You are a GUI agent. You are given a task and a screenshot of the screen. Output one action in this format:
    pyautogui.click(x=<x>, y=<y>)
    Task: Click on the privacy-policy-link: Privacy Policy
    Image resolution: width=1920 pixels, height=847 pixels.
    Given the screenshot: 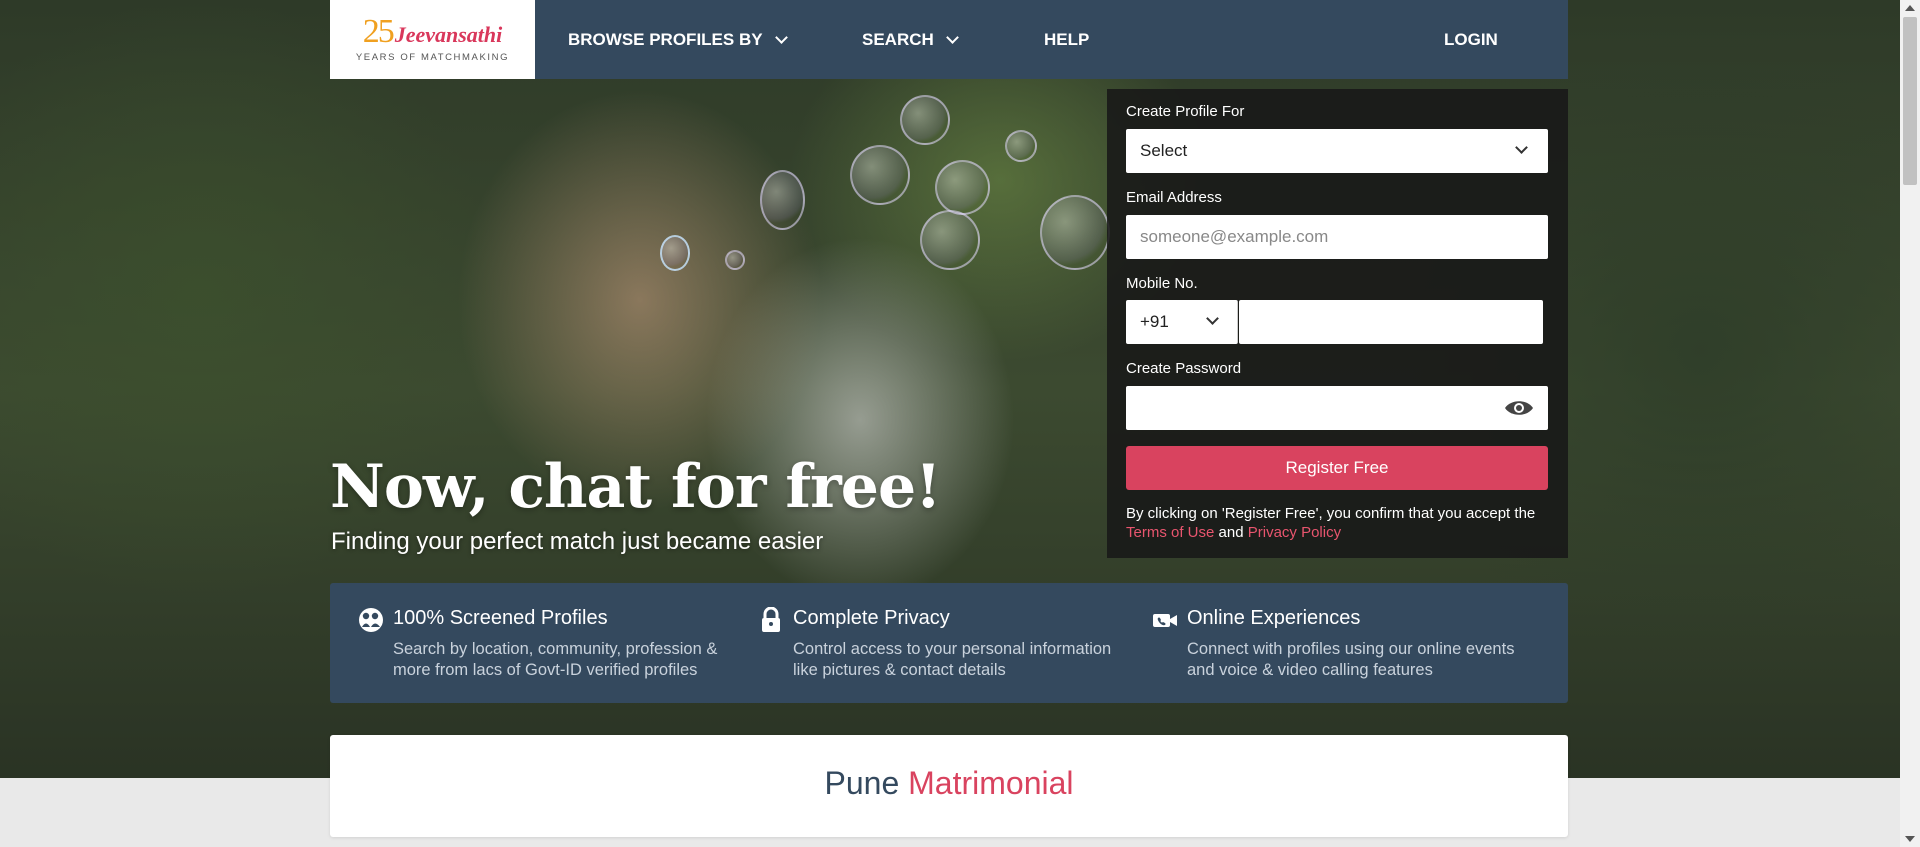 What is the action you would take?
    pyautogui.click(x=1294, y=532)
    